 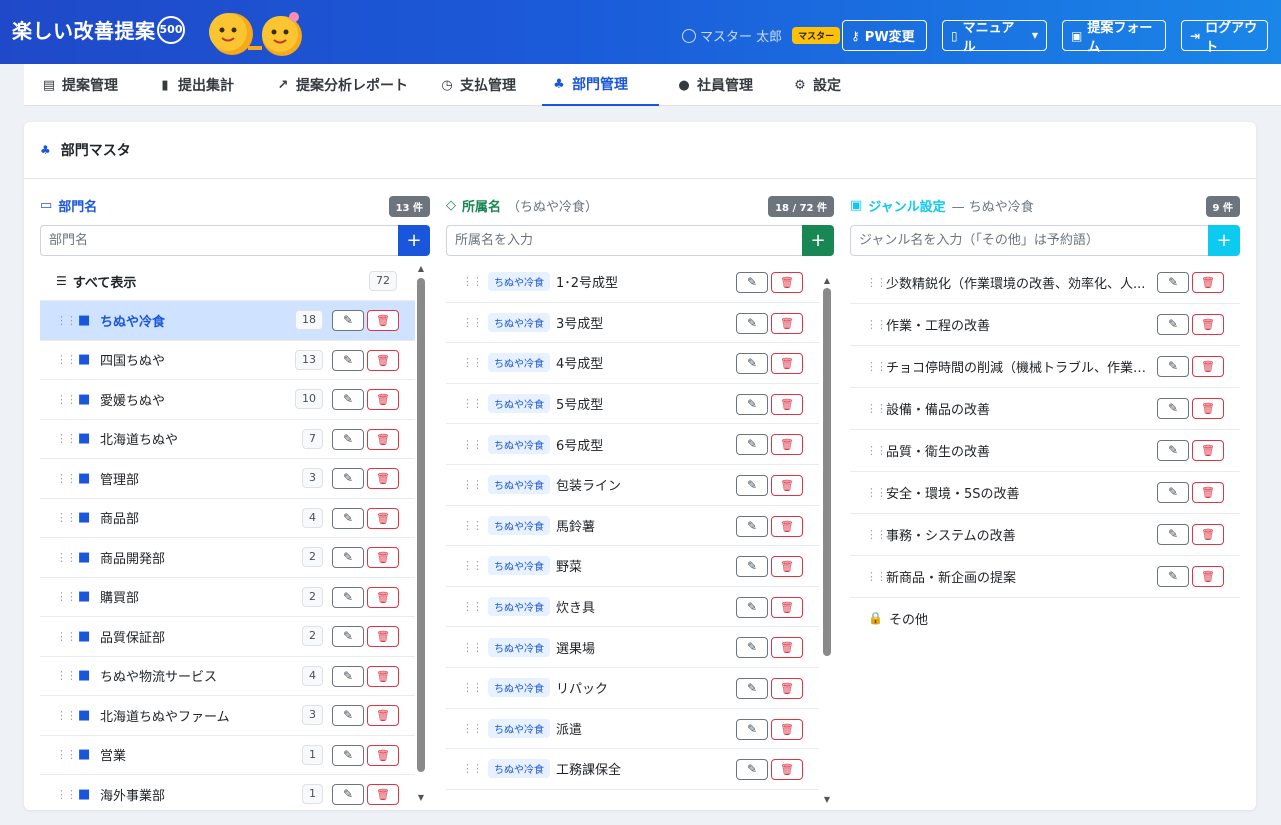 I want to click on proposal-form-button: ▣ 提案フォーム, so click(x=1114, y=37).